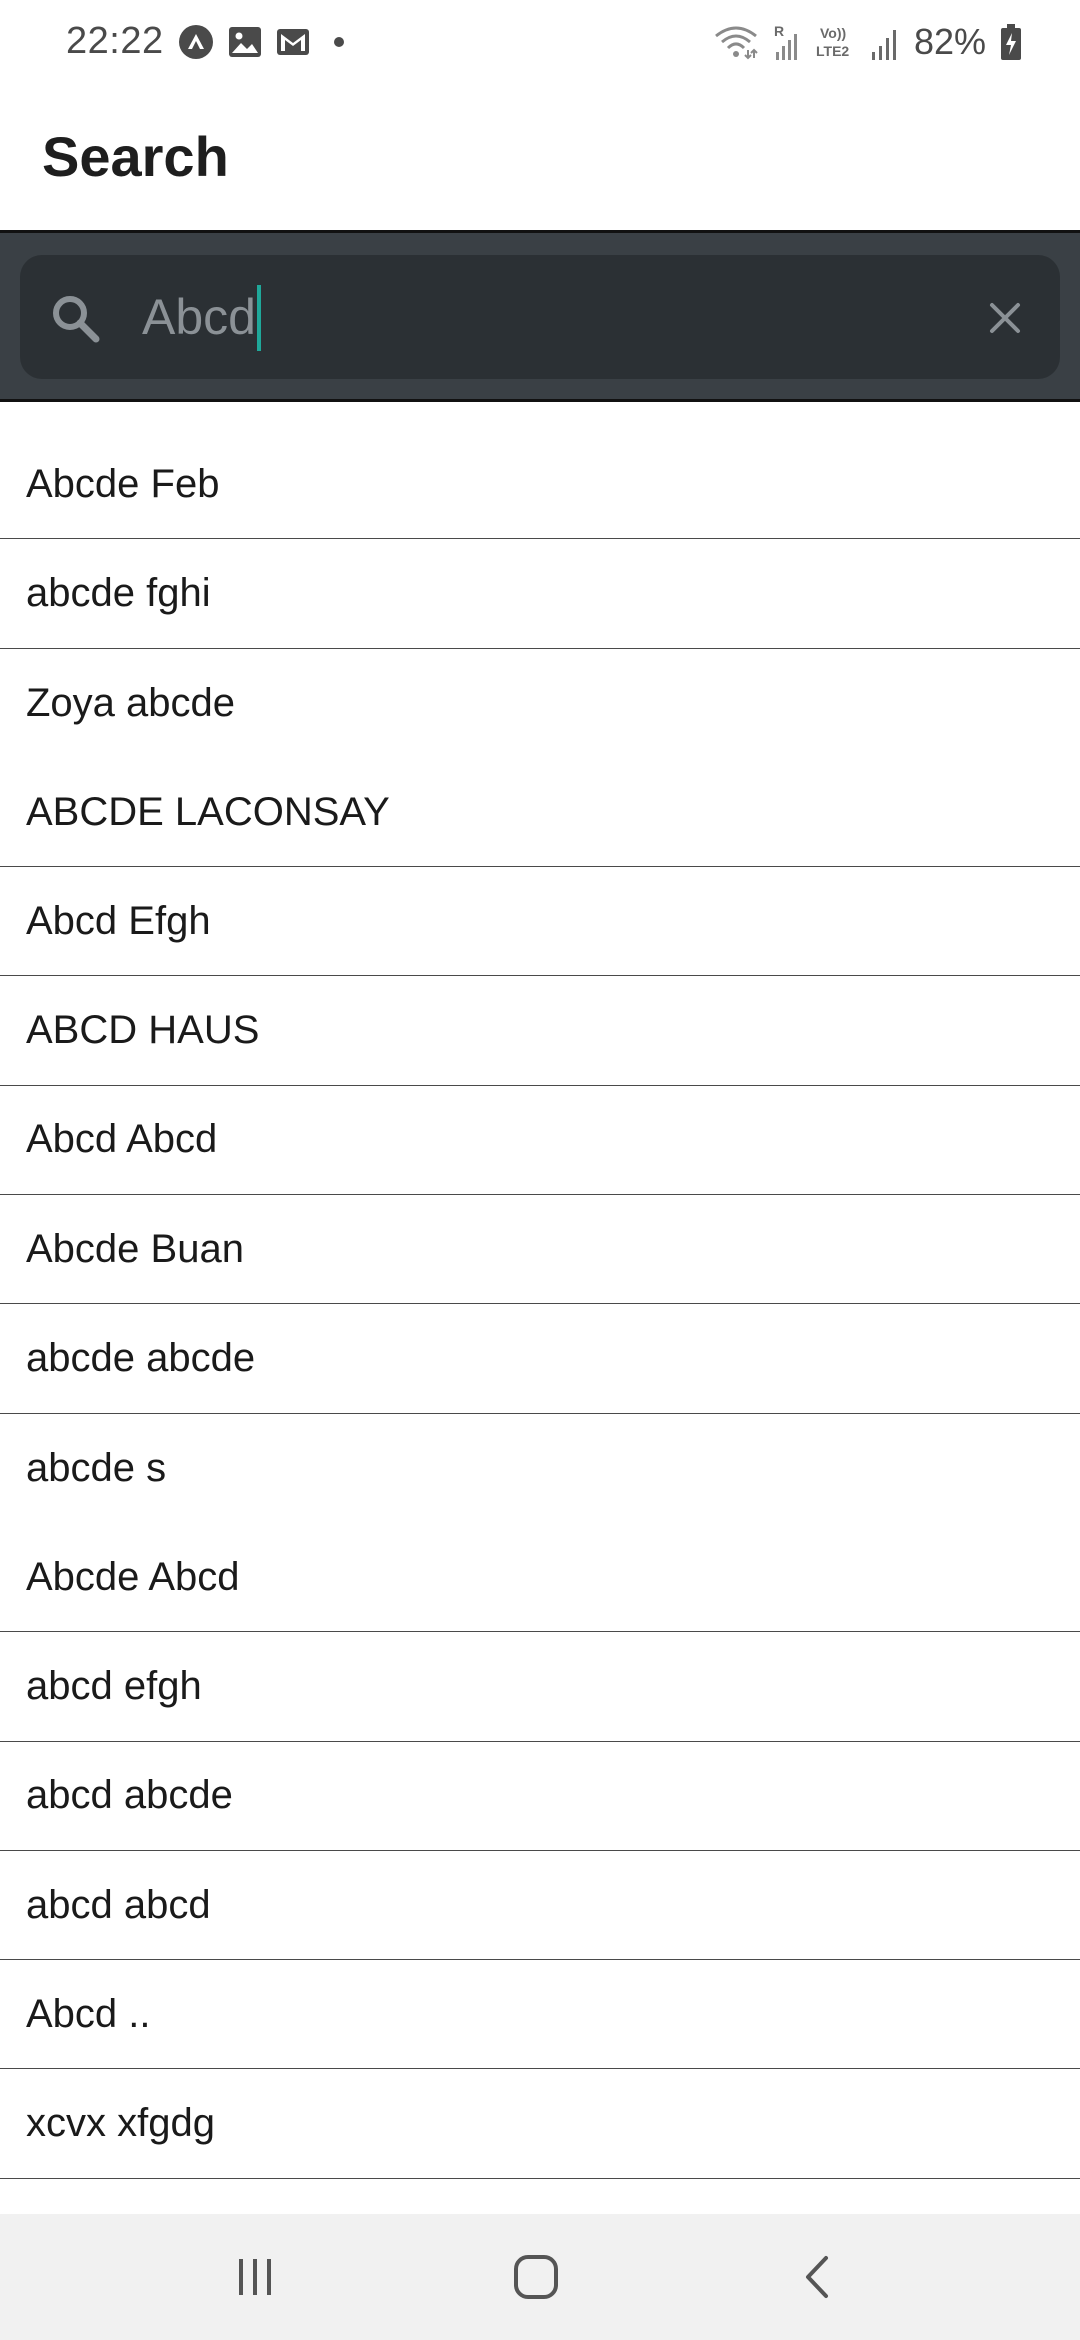 This screenshot has width=1080, height=2340. Describe the element at coordinates (540, 2015) in the screenshot. I see `result-item: Abcd ..` at that location.